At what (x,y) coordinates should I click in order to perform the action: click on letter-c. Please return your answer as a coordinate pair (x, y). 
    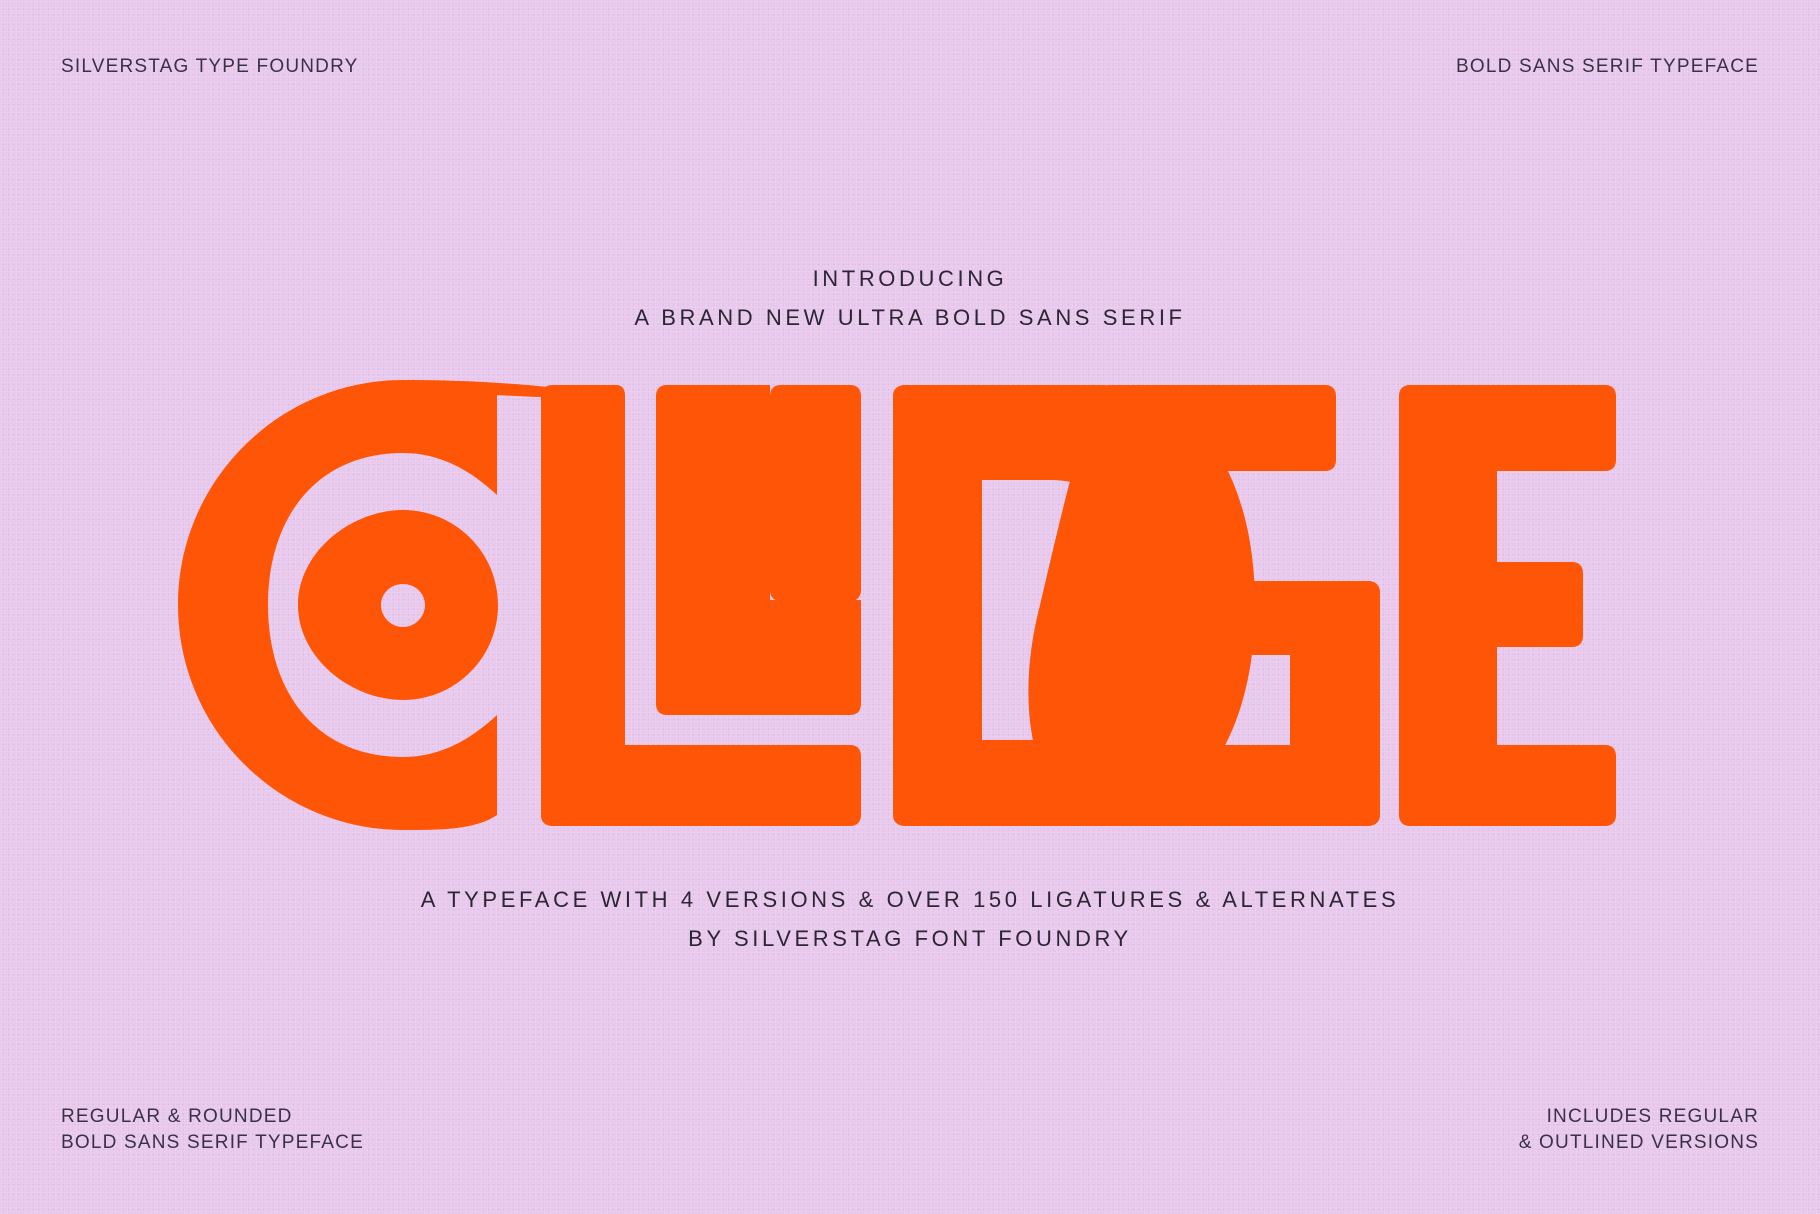
    Looking at the image, I should click on (382, 605).